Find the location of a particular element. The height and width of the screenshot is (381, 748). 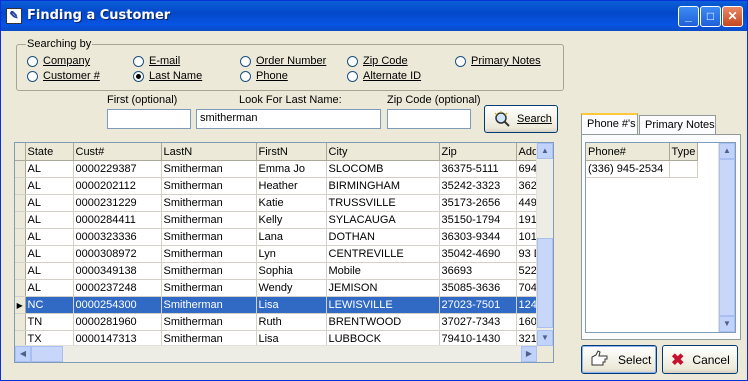

column-header-lastn: LastN is located at coordinates (209, 152).